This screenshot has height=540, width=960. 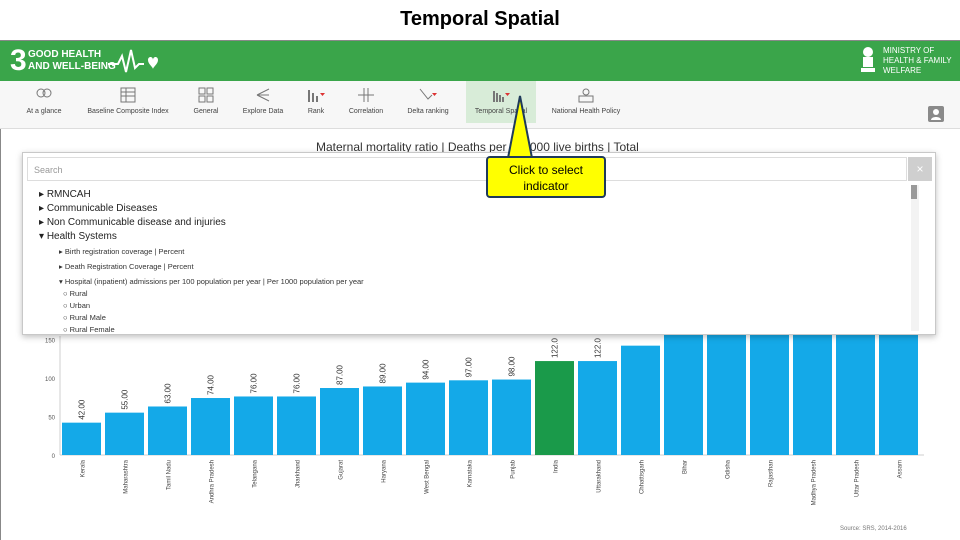 I want to click on category-label: West Bengal, so click(x=428, y=477).